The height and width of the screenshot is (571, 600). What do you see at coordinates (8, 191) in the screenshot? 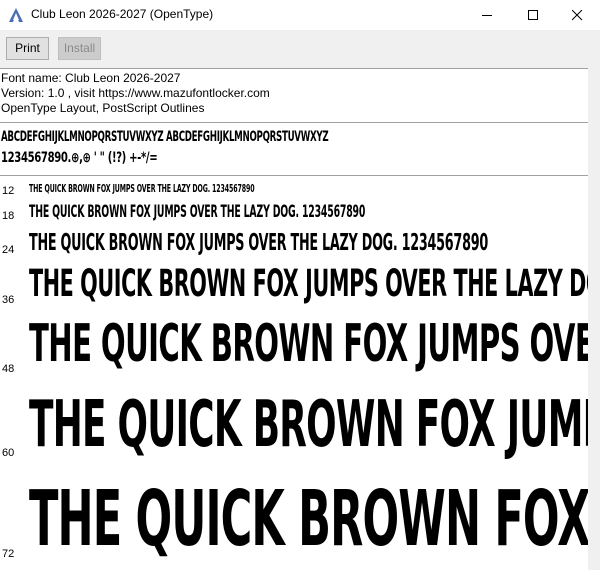
I see `size-label: 12` at bounding box center [8, 191].